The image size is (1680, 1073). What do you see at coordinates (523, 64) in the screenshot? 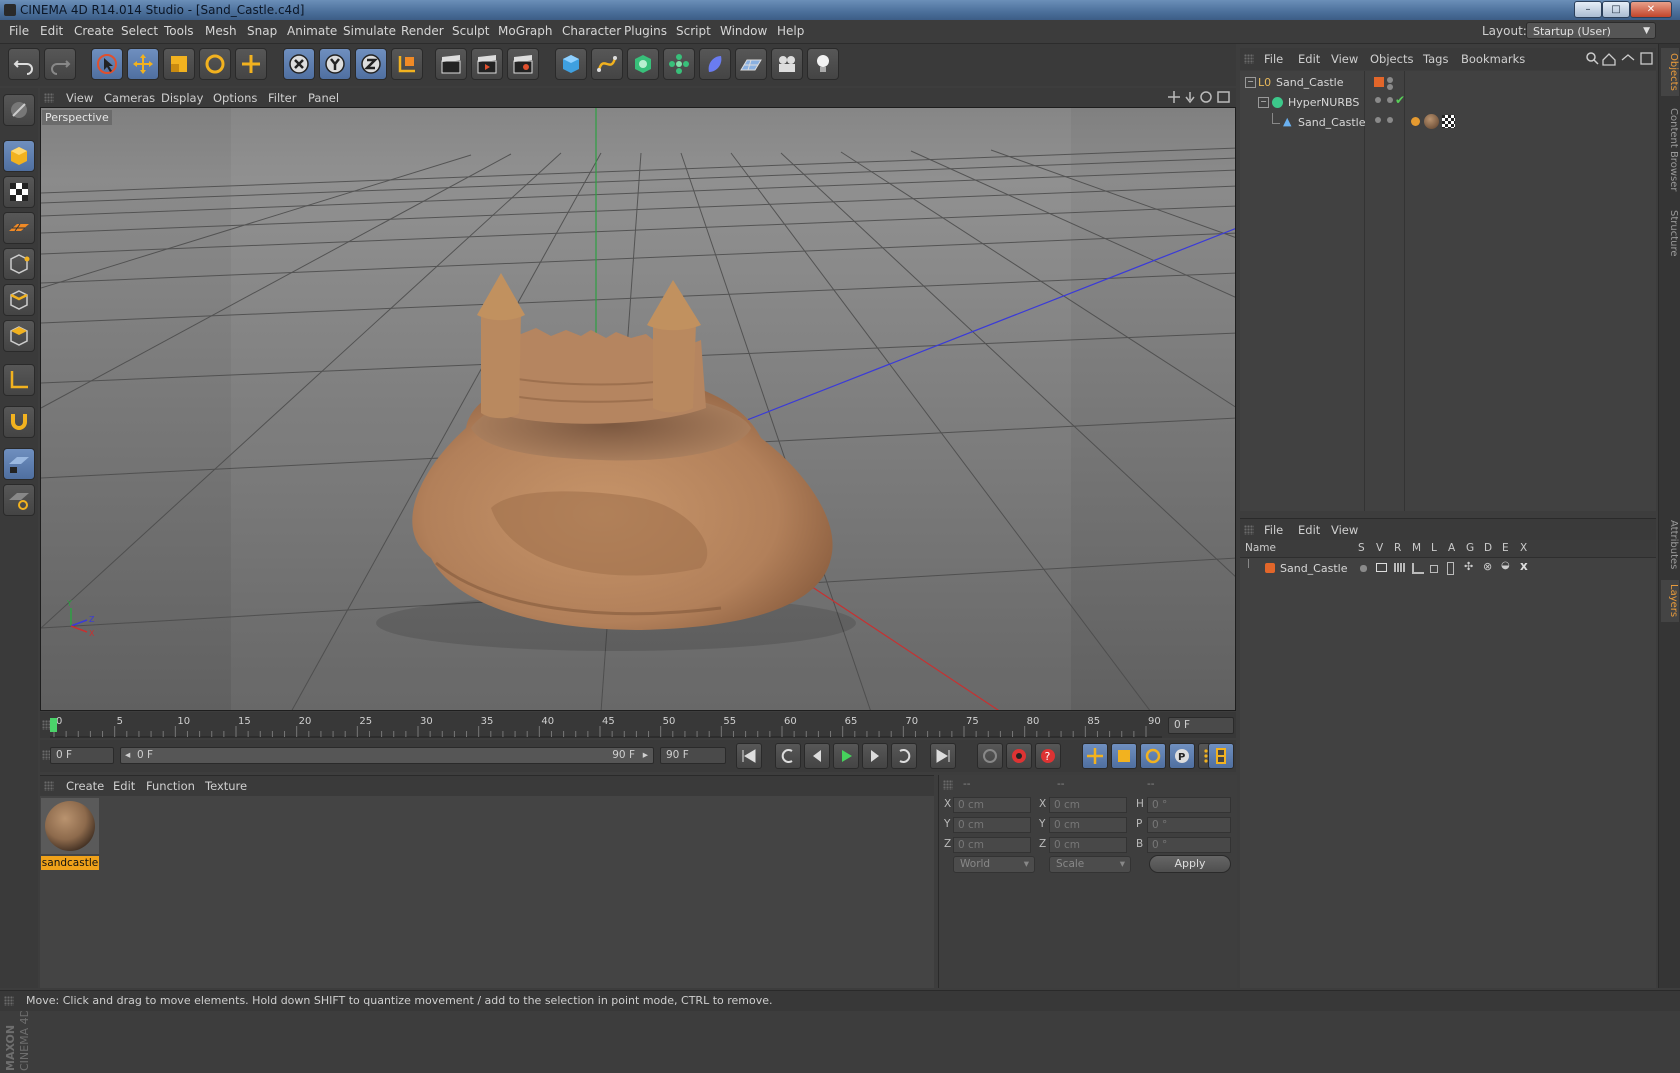
I see `render-settings-button` at bounding box center [523, 64].